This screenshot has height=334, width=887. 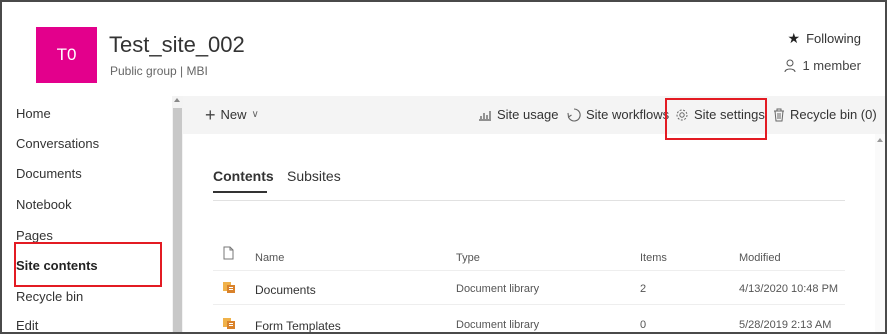 I want to click on site-logo: T0, so click(x=66, y=55).